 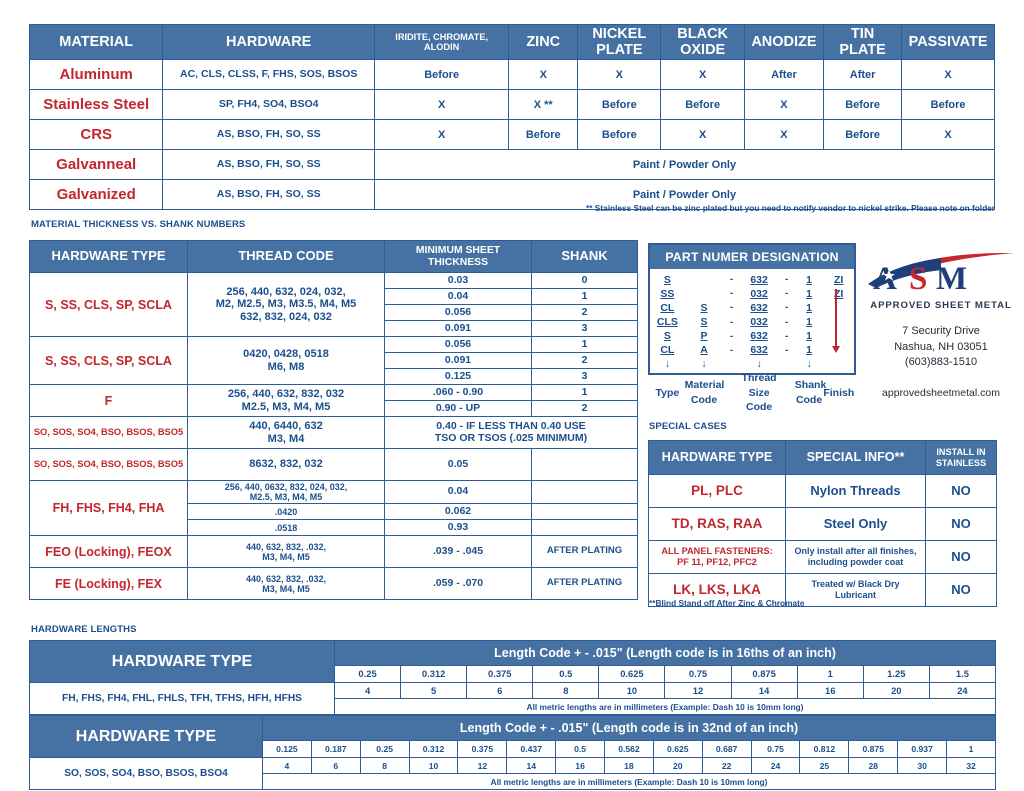 I want to click on material-cell: Aluminum, so click(x=96, y=75).